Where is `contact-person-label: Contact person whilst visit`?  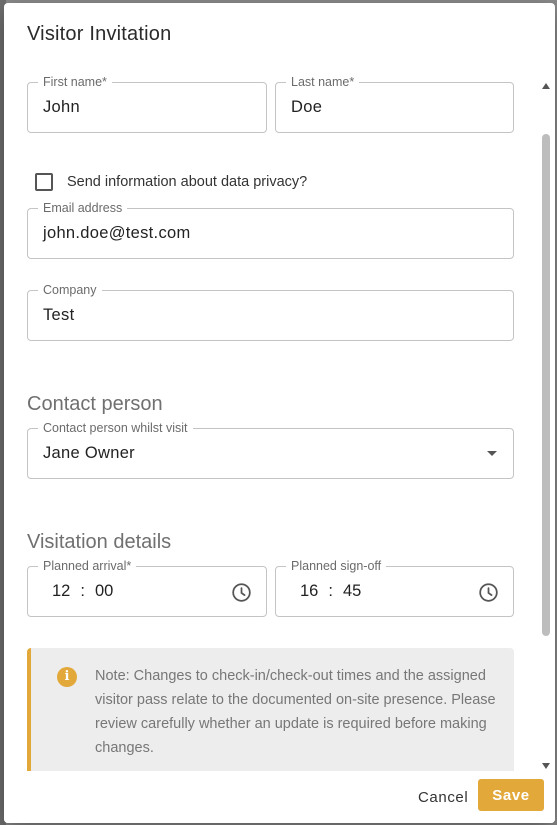
contact-person-label: Contact person whilst visit is located at coordinates (115, 428).